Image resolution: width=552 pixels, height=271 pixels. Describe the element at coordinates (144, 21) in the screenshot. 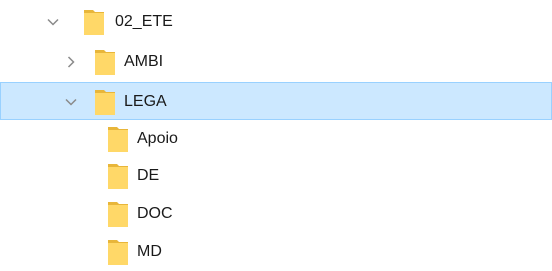

I see `tree-item-label: 02_ETE` at that location.